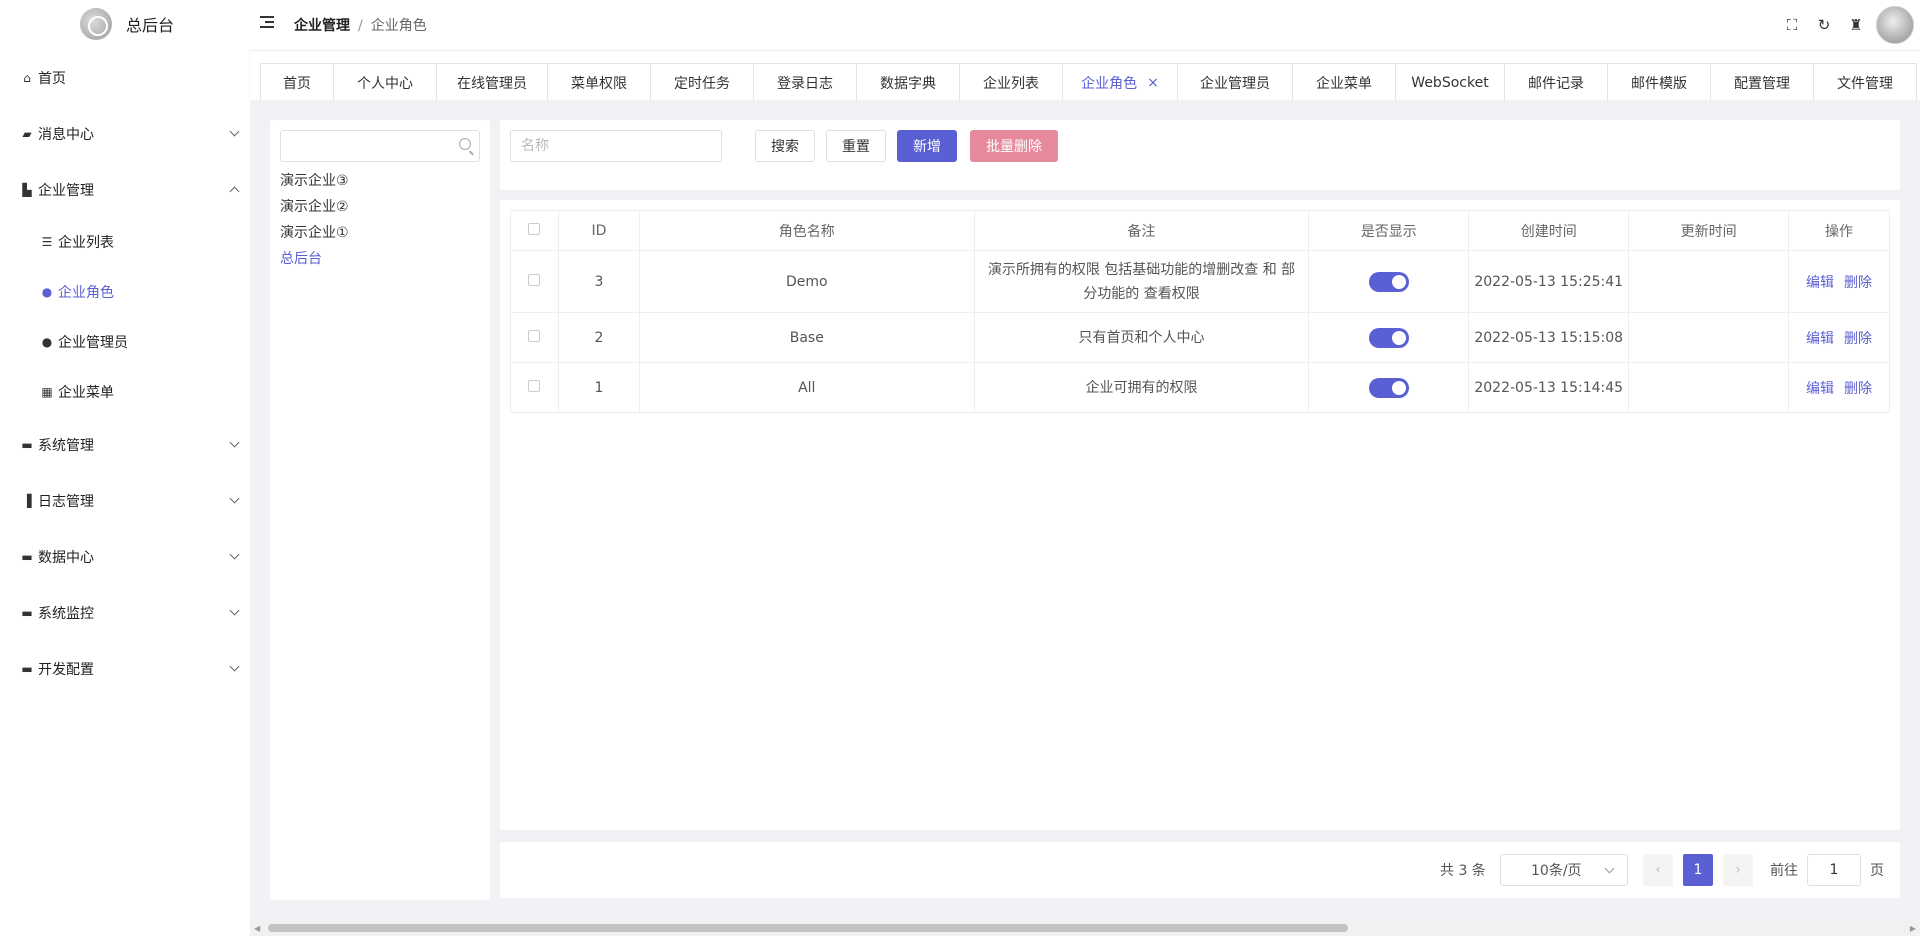 This screenshot has height=936, width=1920. I want to click on tab: 在线管理员, so click(492, 82).